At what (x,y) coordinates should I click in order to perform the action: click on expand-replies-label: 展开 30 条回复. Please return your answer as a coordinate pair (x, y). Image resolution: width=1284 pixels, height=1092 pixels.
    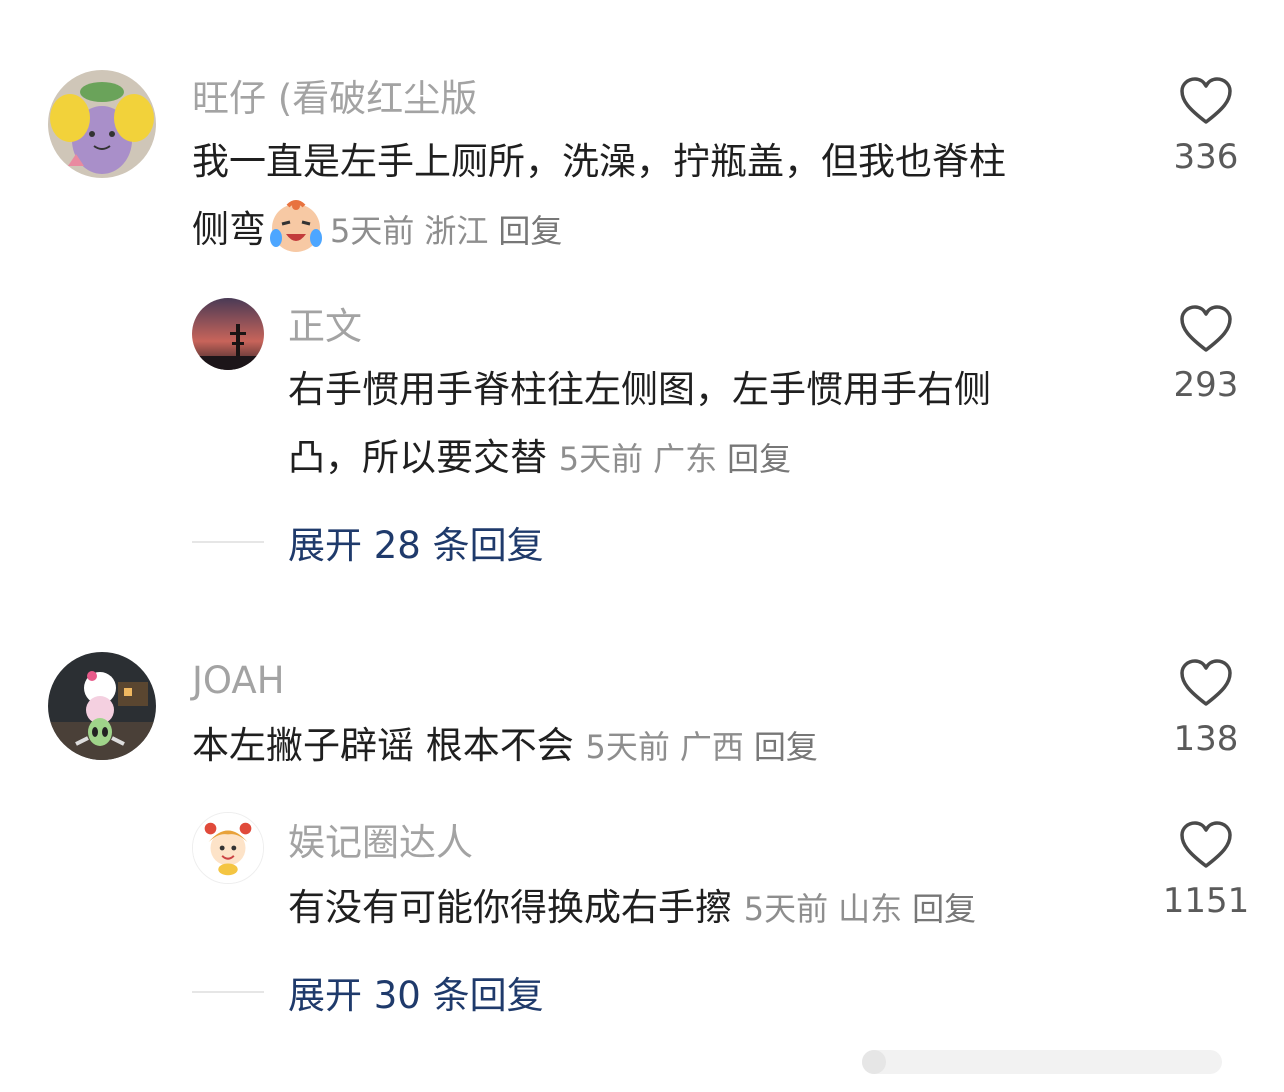
    Looking at the image, I should click on (416, 995).